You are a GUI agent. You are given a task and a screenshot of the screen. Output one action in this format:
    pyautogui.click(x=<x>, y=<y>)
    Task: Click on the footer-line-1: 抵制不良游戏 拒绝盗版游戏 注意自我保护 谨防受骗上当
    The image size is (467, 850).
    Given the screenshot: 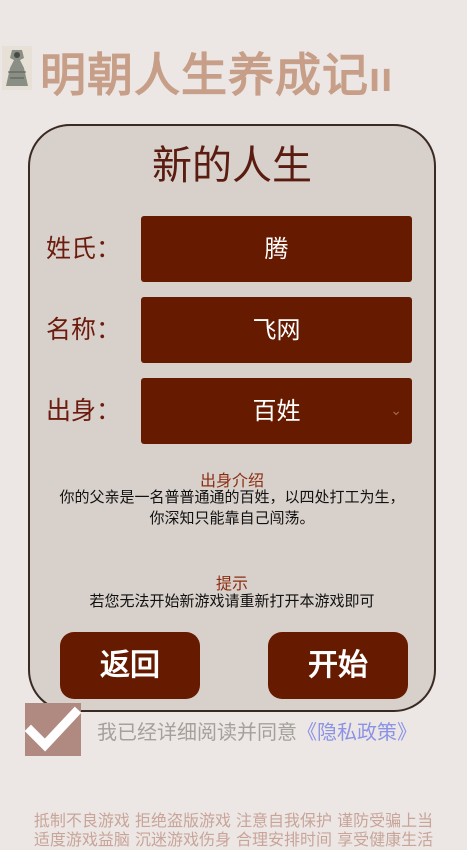 What is the action you would take?
    pyautogui.click(x=233, y=820)
    